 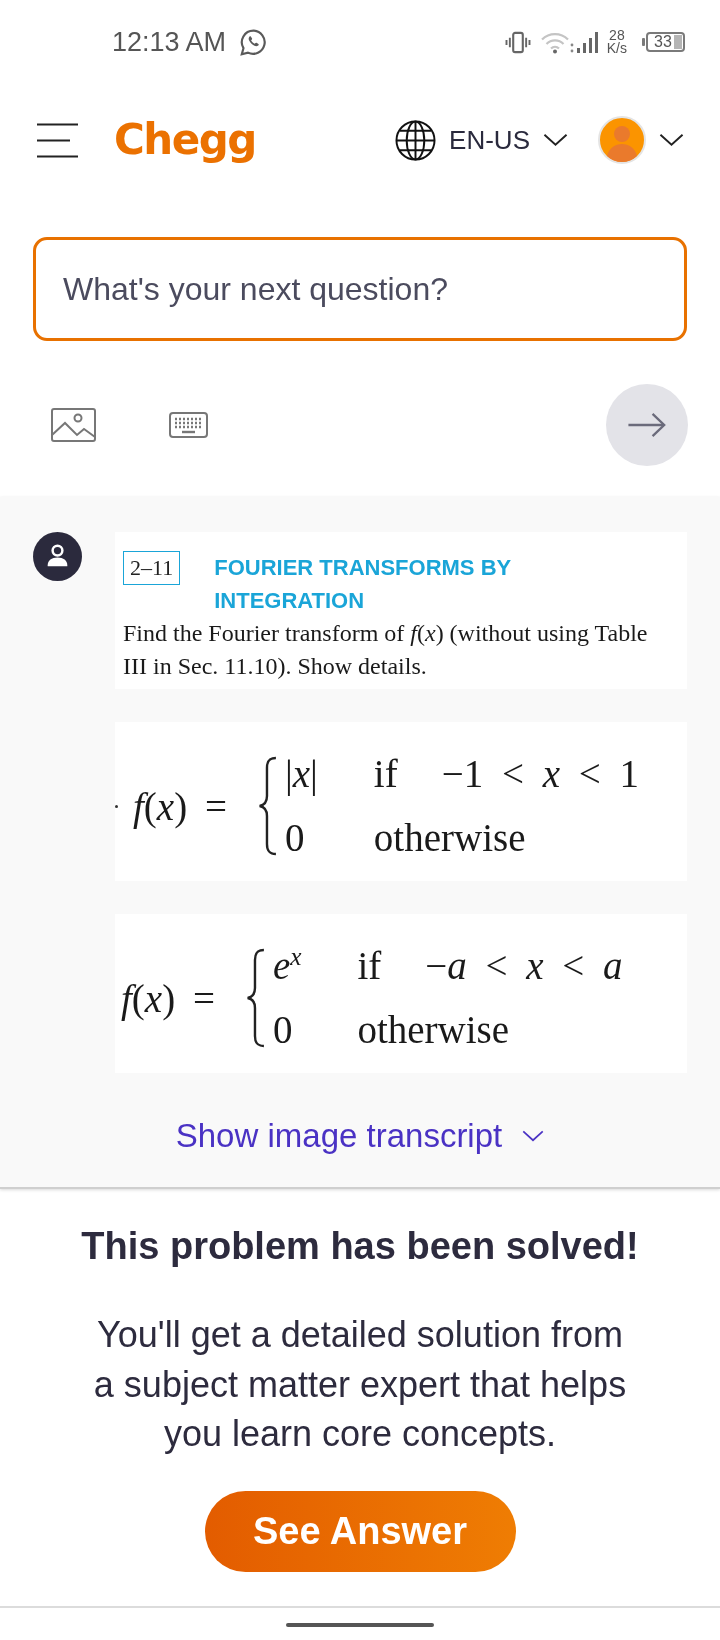 I want to click on formula-condition: −a < x < a, so click(x=524, y=966).